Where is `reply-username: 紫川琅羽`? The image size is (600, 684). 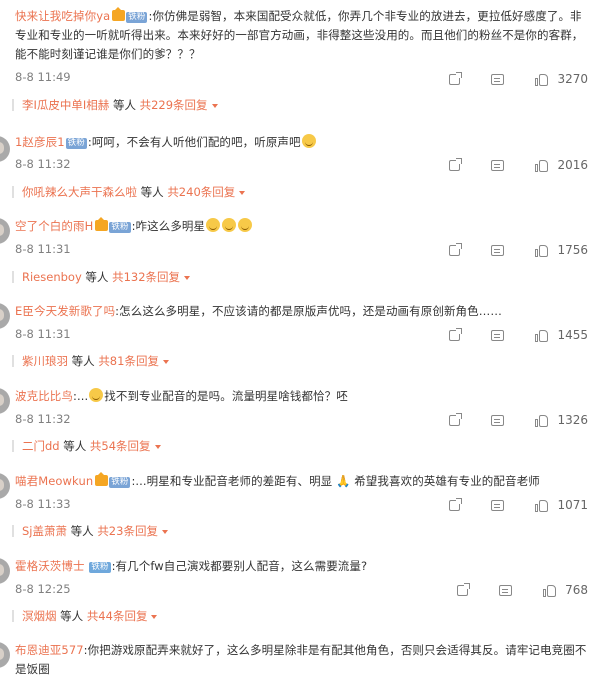 reply-username: 紫川琅羽 is located at coordinates (45, 361).